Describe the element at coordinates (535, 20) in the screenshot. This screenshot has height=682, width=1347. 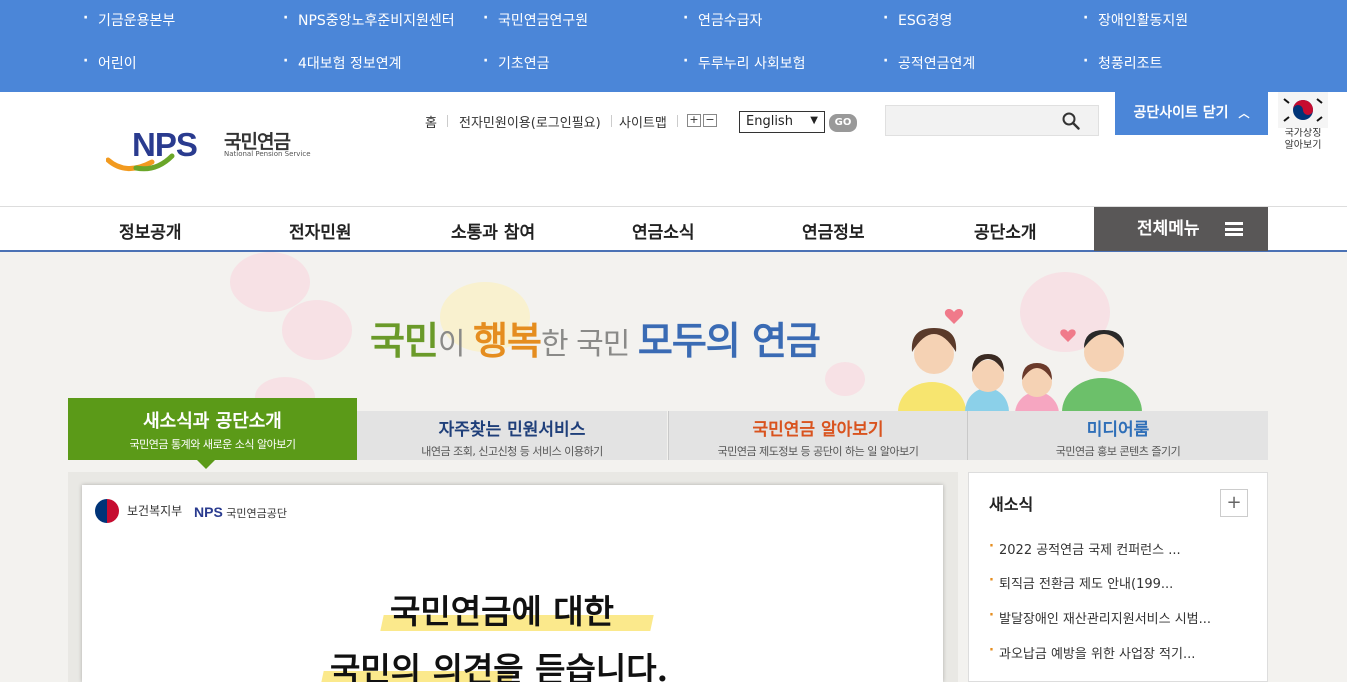
I see `site-link: 국민연금연구원` at that location.